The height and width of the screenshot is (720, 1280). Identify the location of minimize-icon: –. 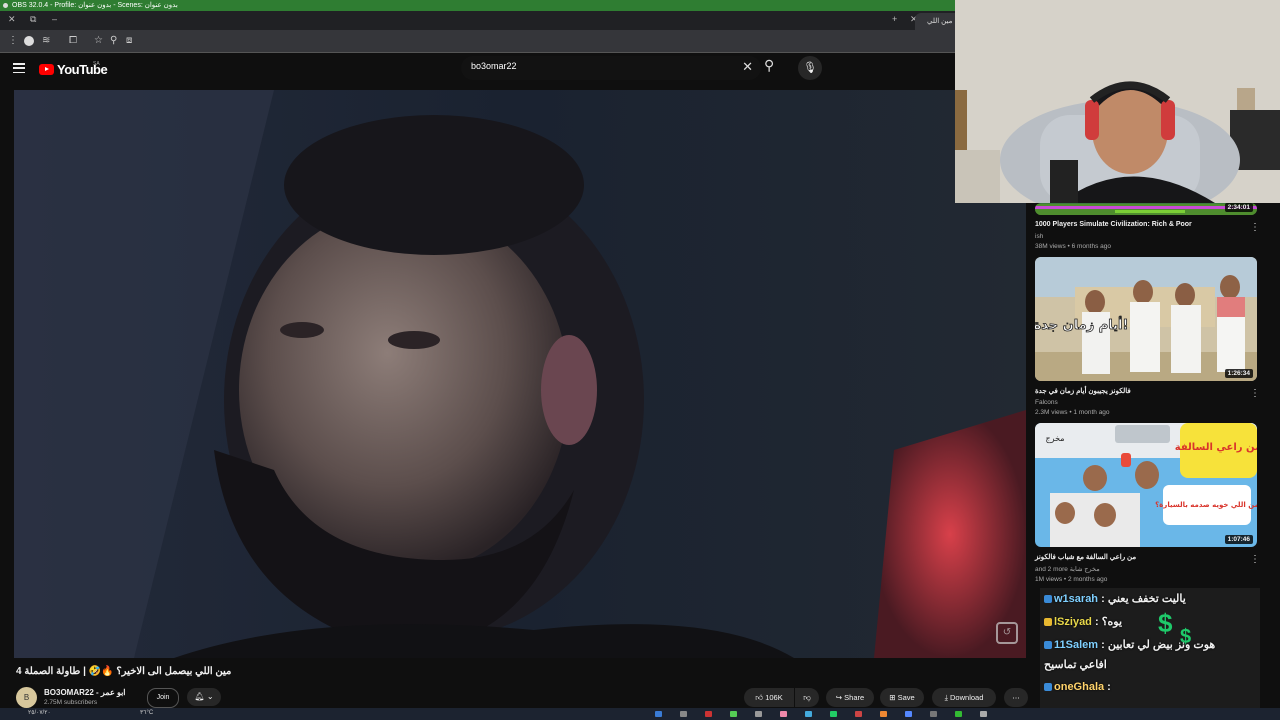
(54, 19).